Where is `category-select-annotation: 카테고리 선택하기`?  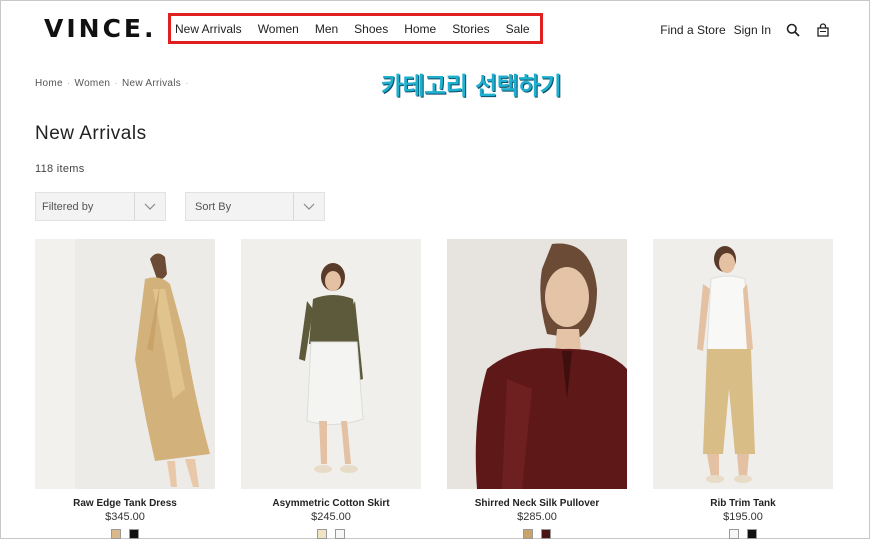
category-select-annotation: 카테고리 선택하기 is located at coordinates (471, 86).